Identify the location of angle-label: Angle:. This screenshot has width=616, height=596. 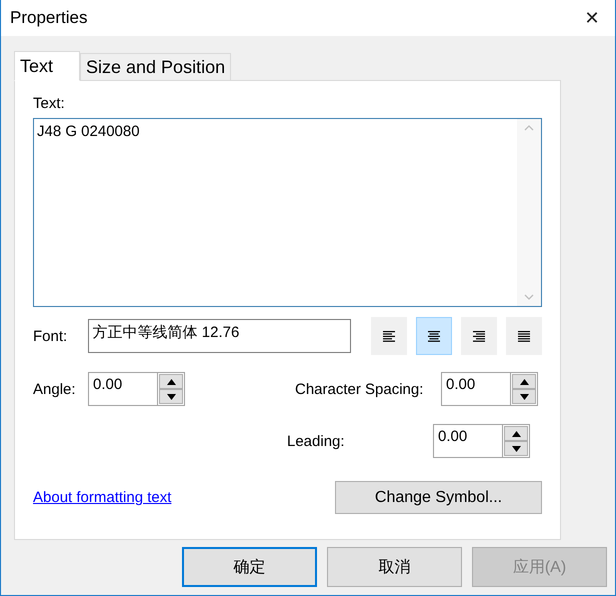
(55, 389).